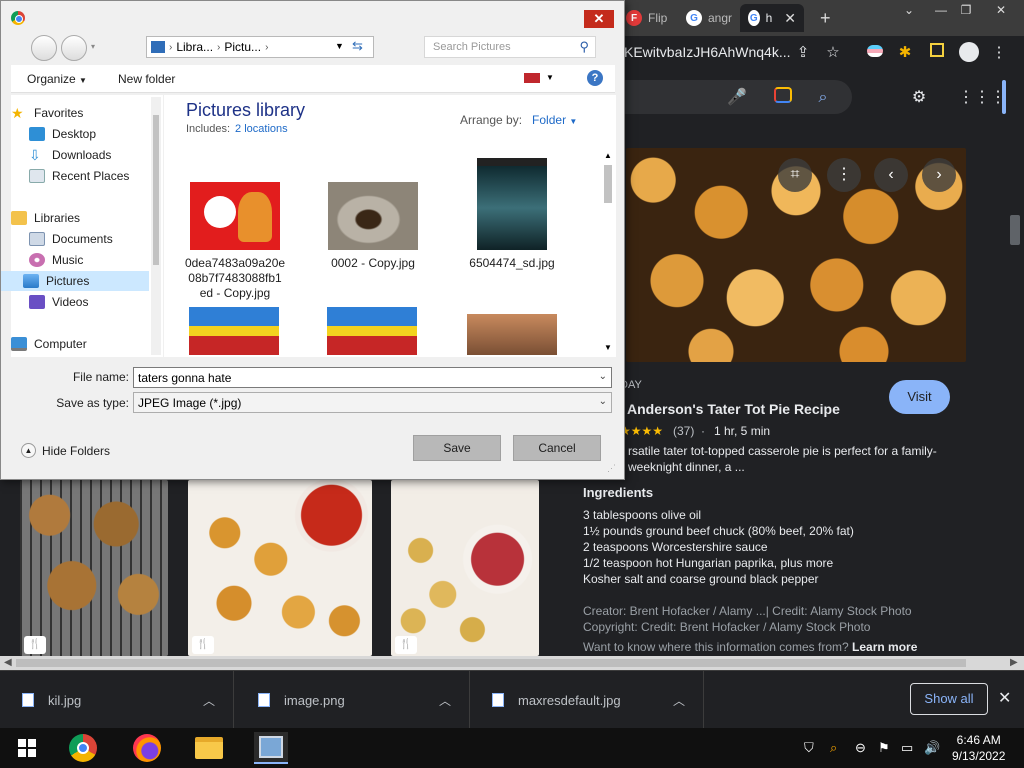 This screenshot has height=768, width=1024. Describe the element at coordinates (44, 48) in the screenshot. I see `back-button` at that location.